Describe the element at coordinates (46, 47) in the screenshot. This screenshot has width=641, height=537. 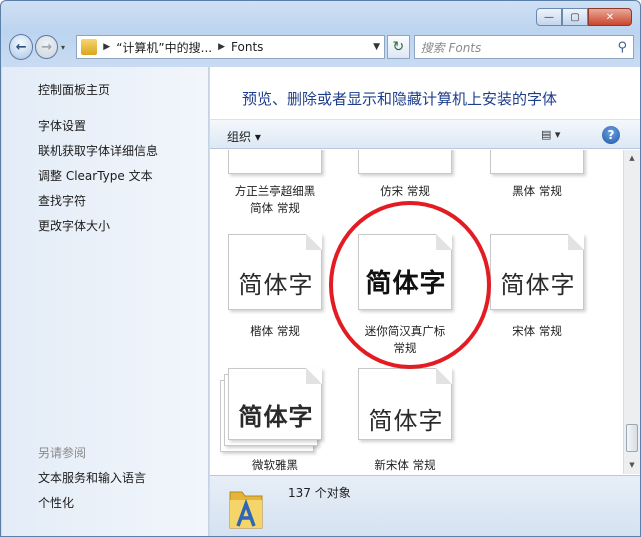
I see `forward-button: →` at that location.